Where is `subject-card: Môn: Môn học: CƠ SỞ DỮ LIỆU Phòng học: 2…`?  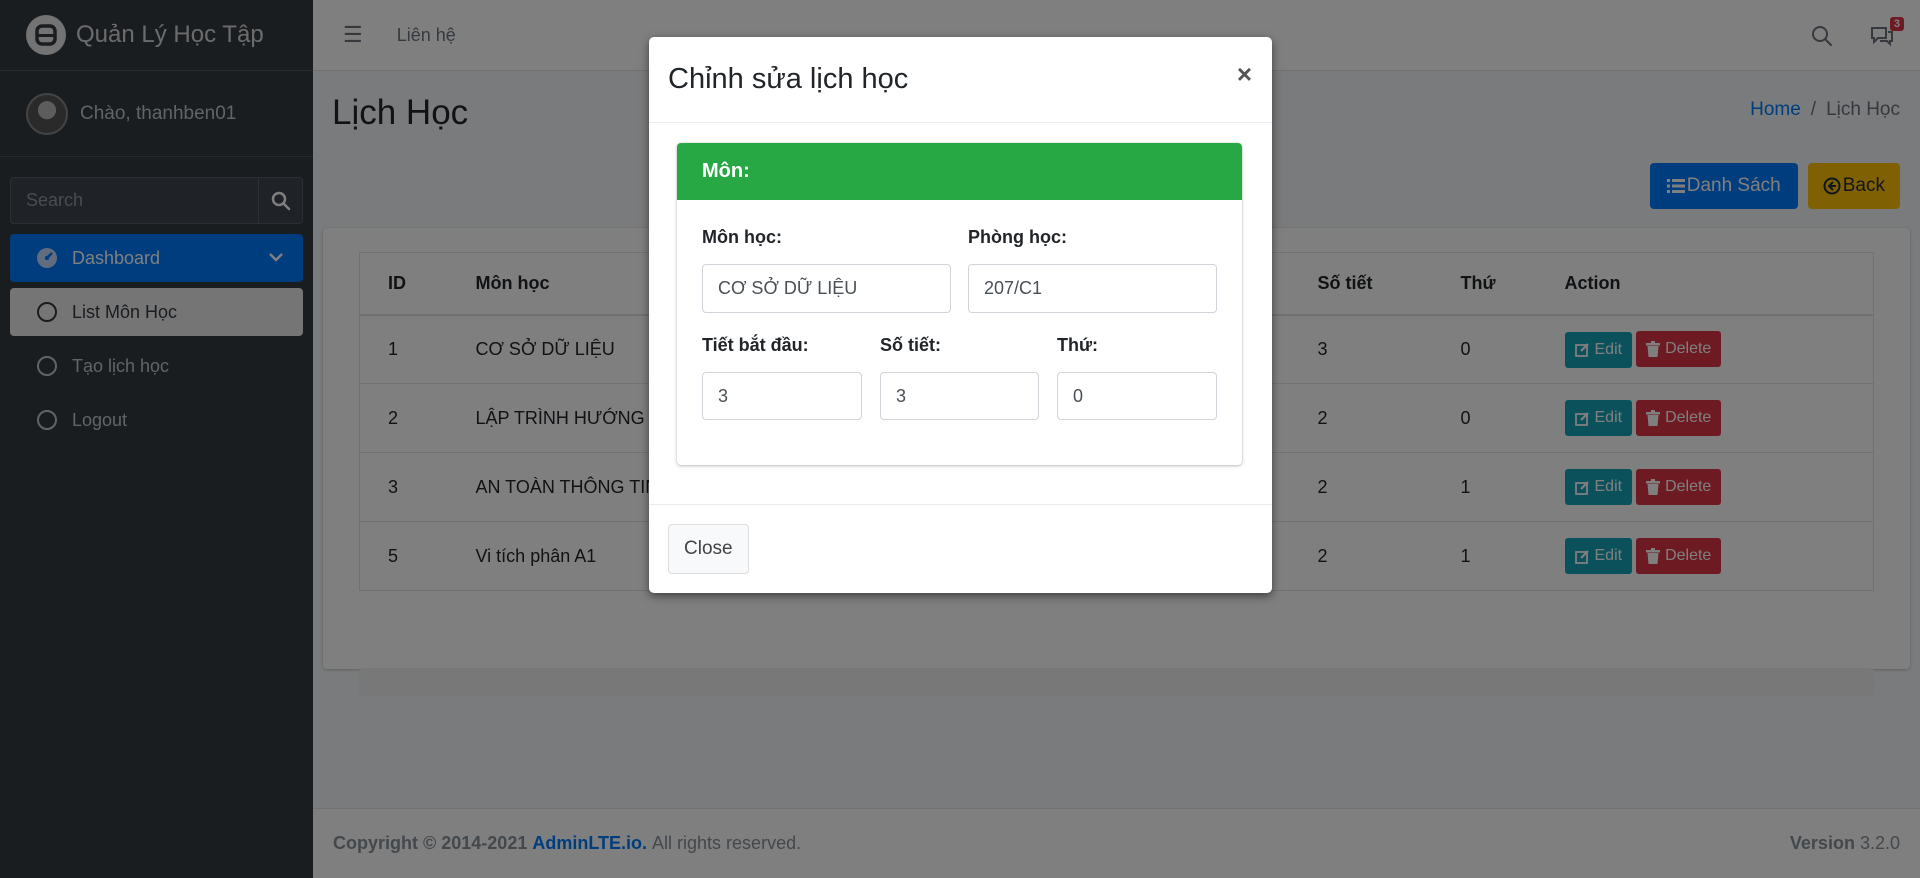
subject-card: Môn: Môn học: CƠ SỞ DỮ LIỆU Phòng học: 2… is located at coordinates (959, 304).